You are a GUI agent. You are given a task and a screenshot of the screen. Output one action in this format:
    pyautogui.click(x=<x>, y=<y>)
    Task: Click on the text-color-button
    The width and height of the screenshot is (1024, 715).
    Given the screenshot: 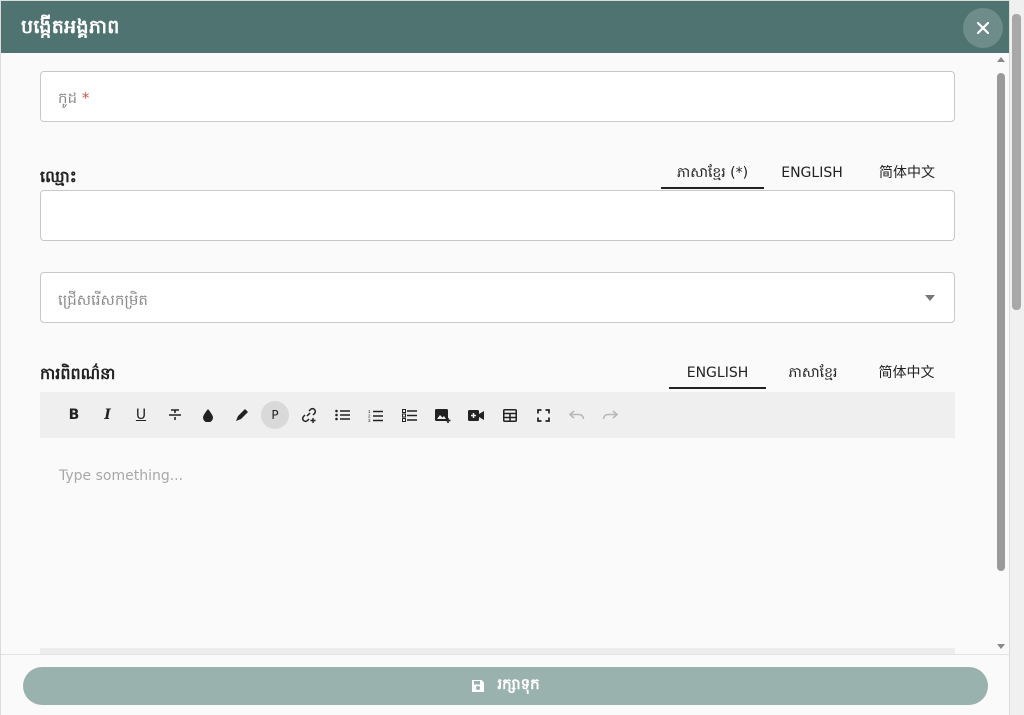 What is the action you would take?
    pyautogui.click(x=208, y=415)
    